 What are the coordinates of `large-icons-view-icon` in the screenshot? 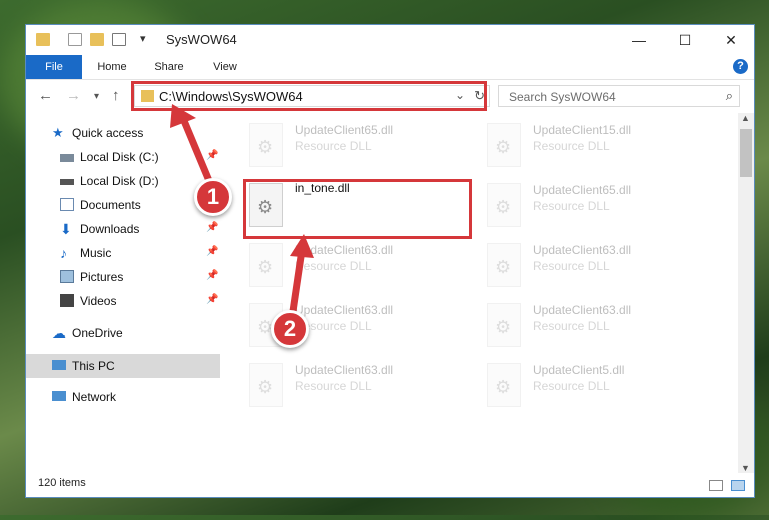 It's located at (738, 485).